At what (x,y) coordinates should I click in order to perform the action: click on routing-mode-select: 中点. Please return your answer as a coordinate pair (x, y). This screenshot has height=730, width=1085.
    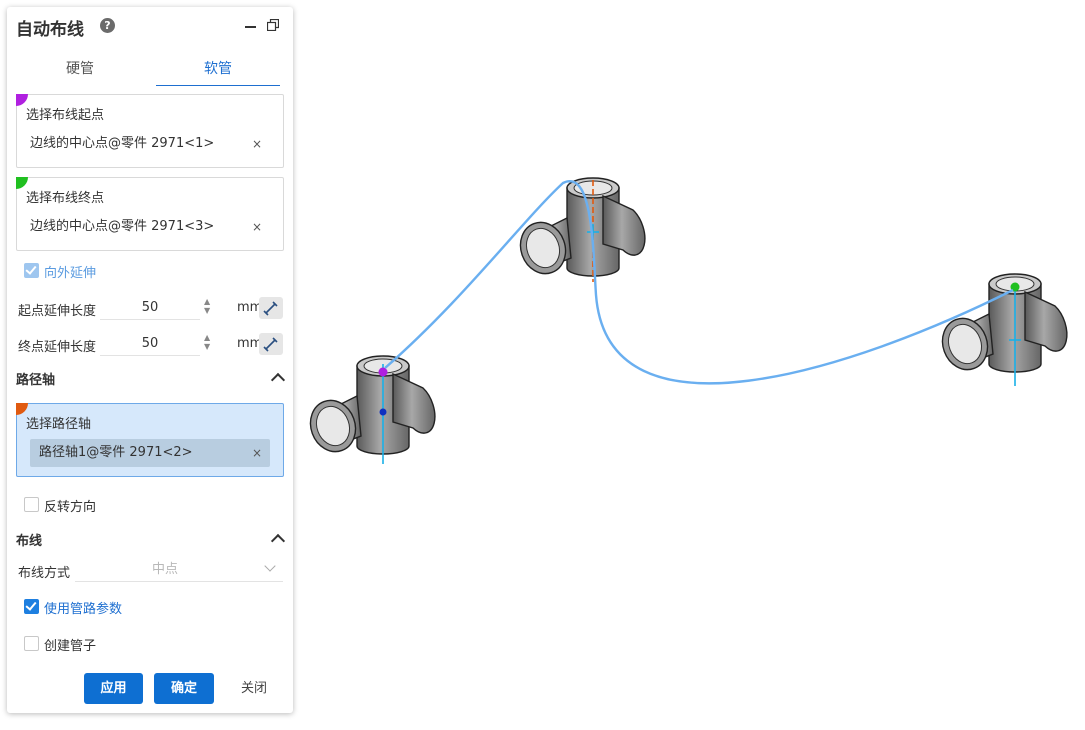
    Looking at the image, I should click on (179, 570).